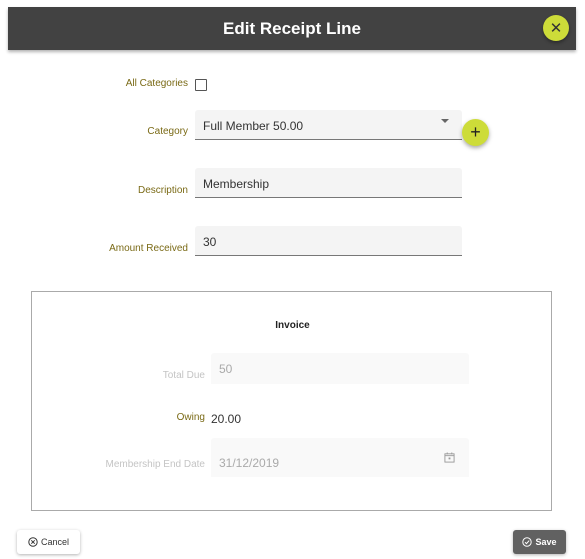  Describe the element at coordinates (445, 121) in the screenshot. I see `dropdown-arrow-icon` at that location.